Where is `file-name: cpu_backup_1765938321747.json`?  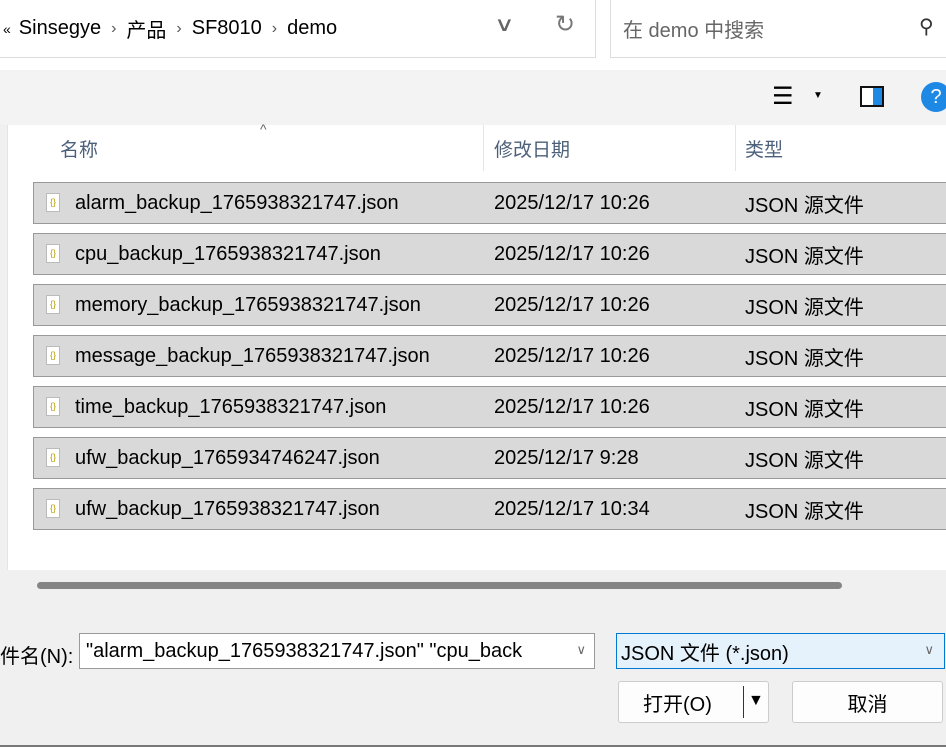
file-name: cpu_backup_1765938321747.json is located at coordinates (228, 253).